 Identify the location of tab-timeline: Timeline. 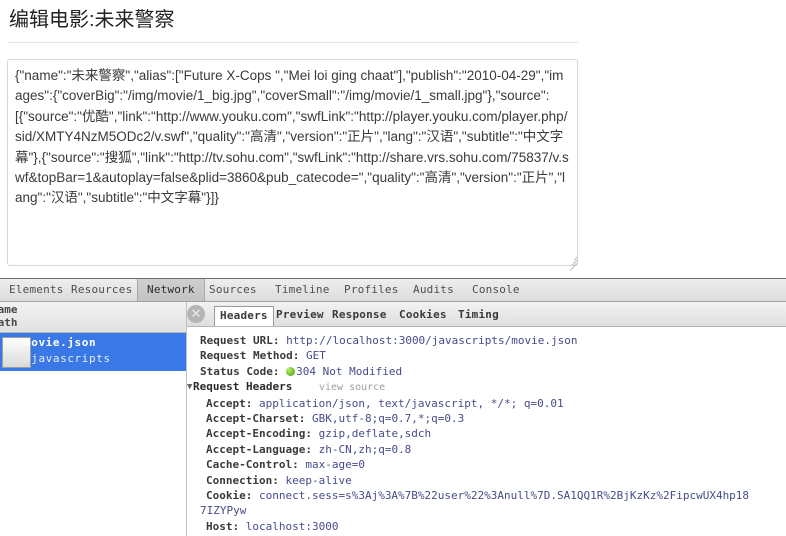
(302, 290).